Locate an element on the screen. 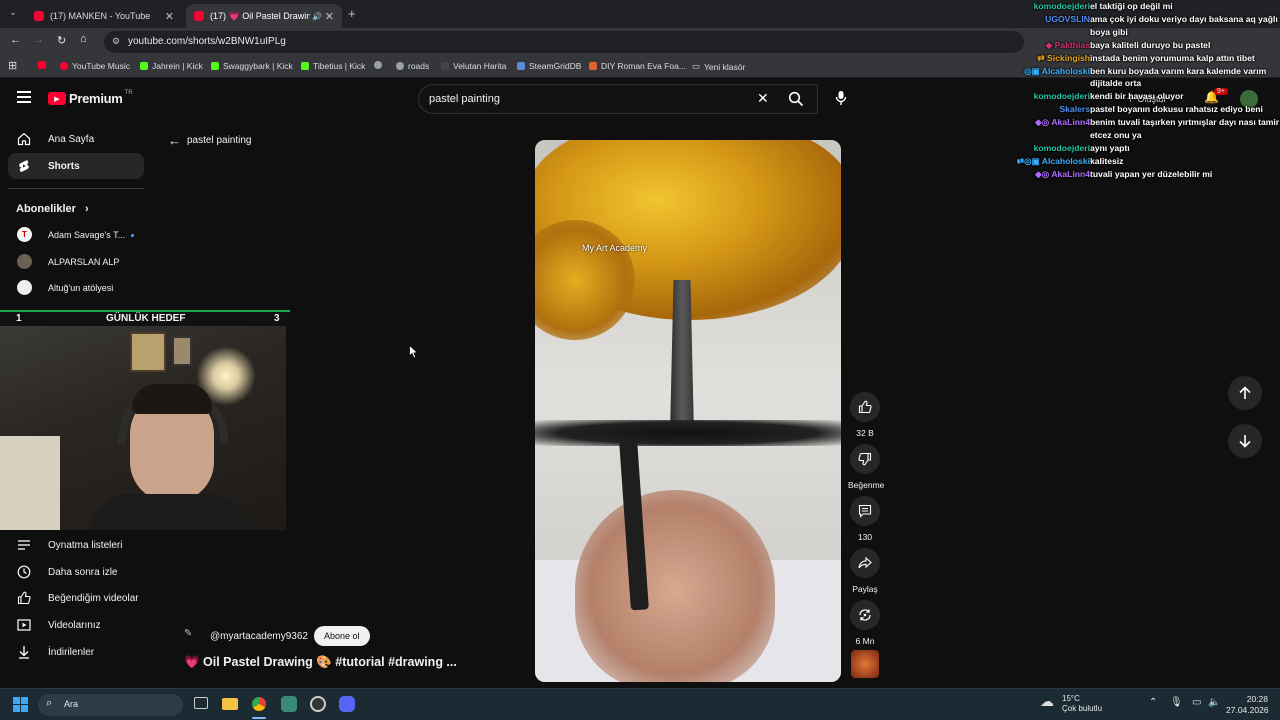  back-icon: ← is located at coordinates (15, 40).